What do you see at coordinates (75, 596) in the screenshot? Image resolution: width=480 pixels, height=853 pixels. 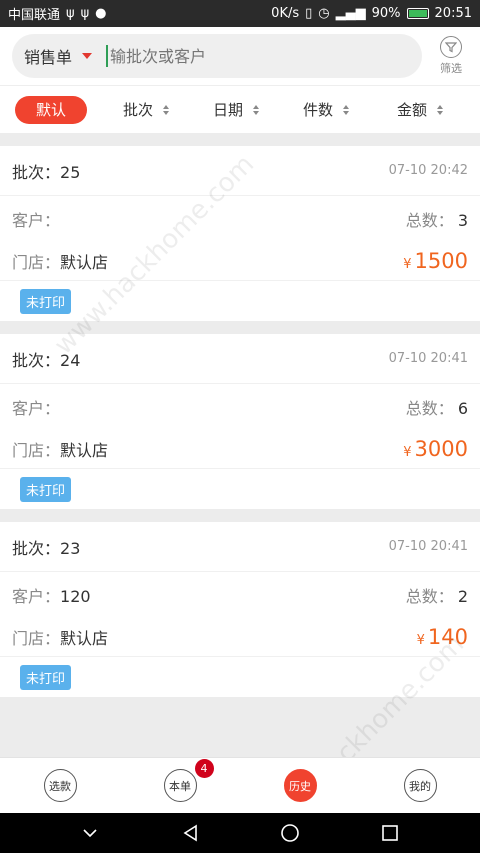 I see `customer-value: 120` at bounding box center [75, 596].